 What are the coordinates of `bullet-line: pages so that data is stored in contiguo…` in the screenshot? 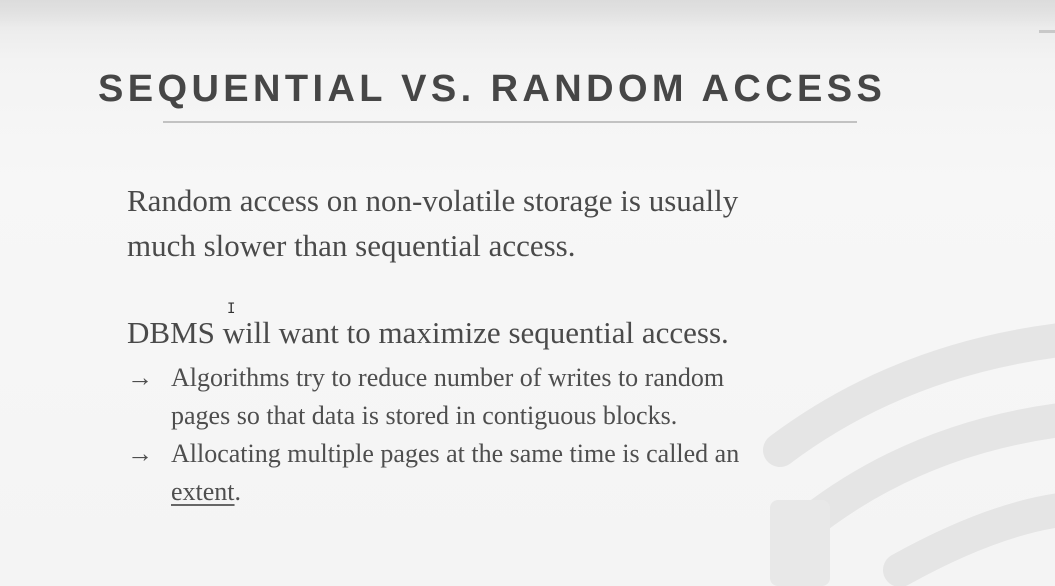 It's located at (424, 415).